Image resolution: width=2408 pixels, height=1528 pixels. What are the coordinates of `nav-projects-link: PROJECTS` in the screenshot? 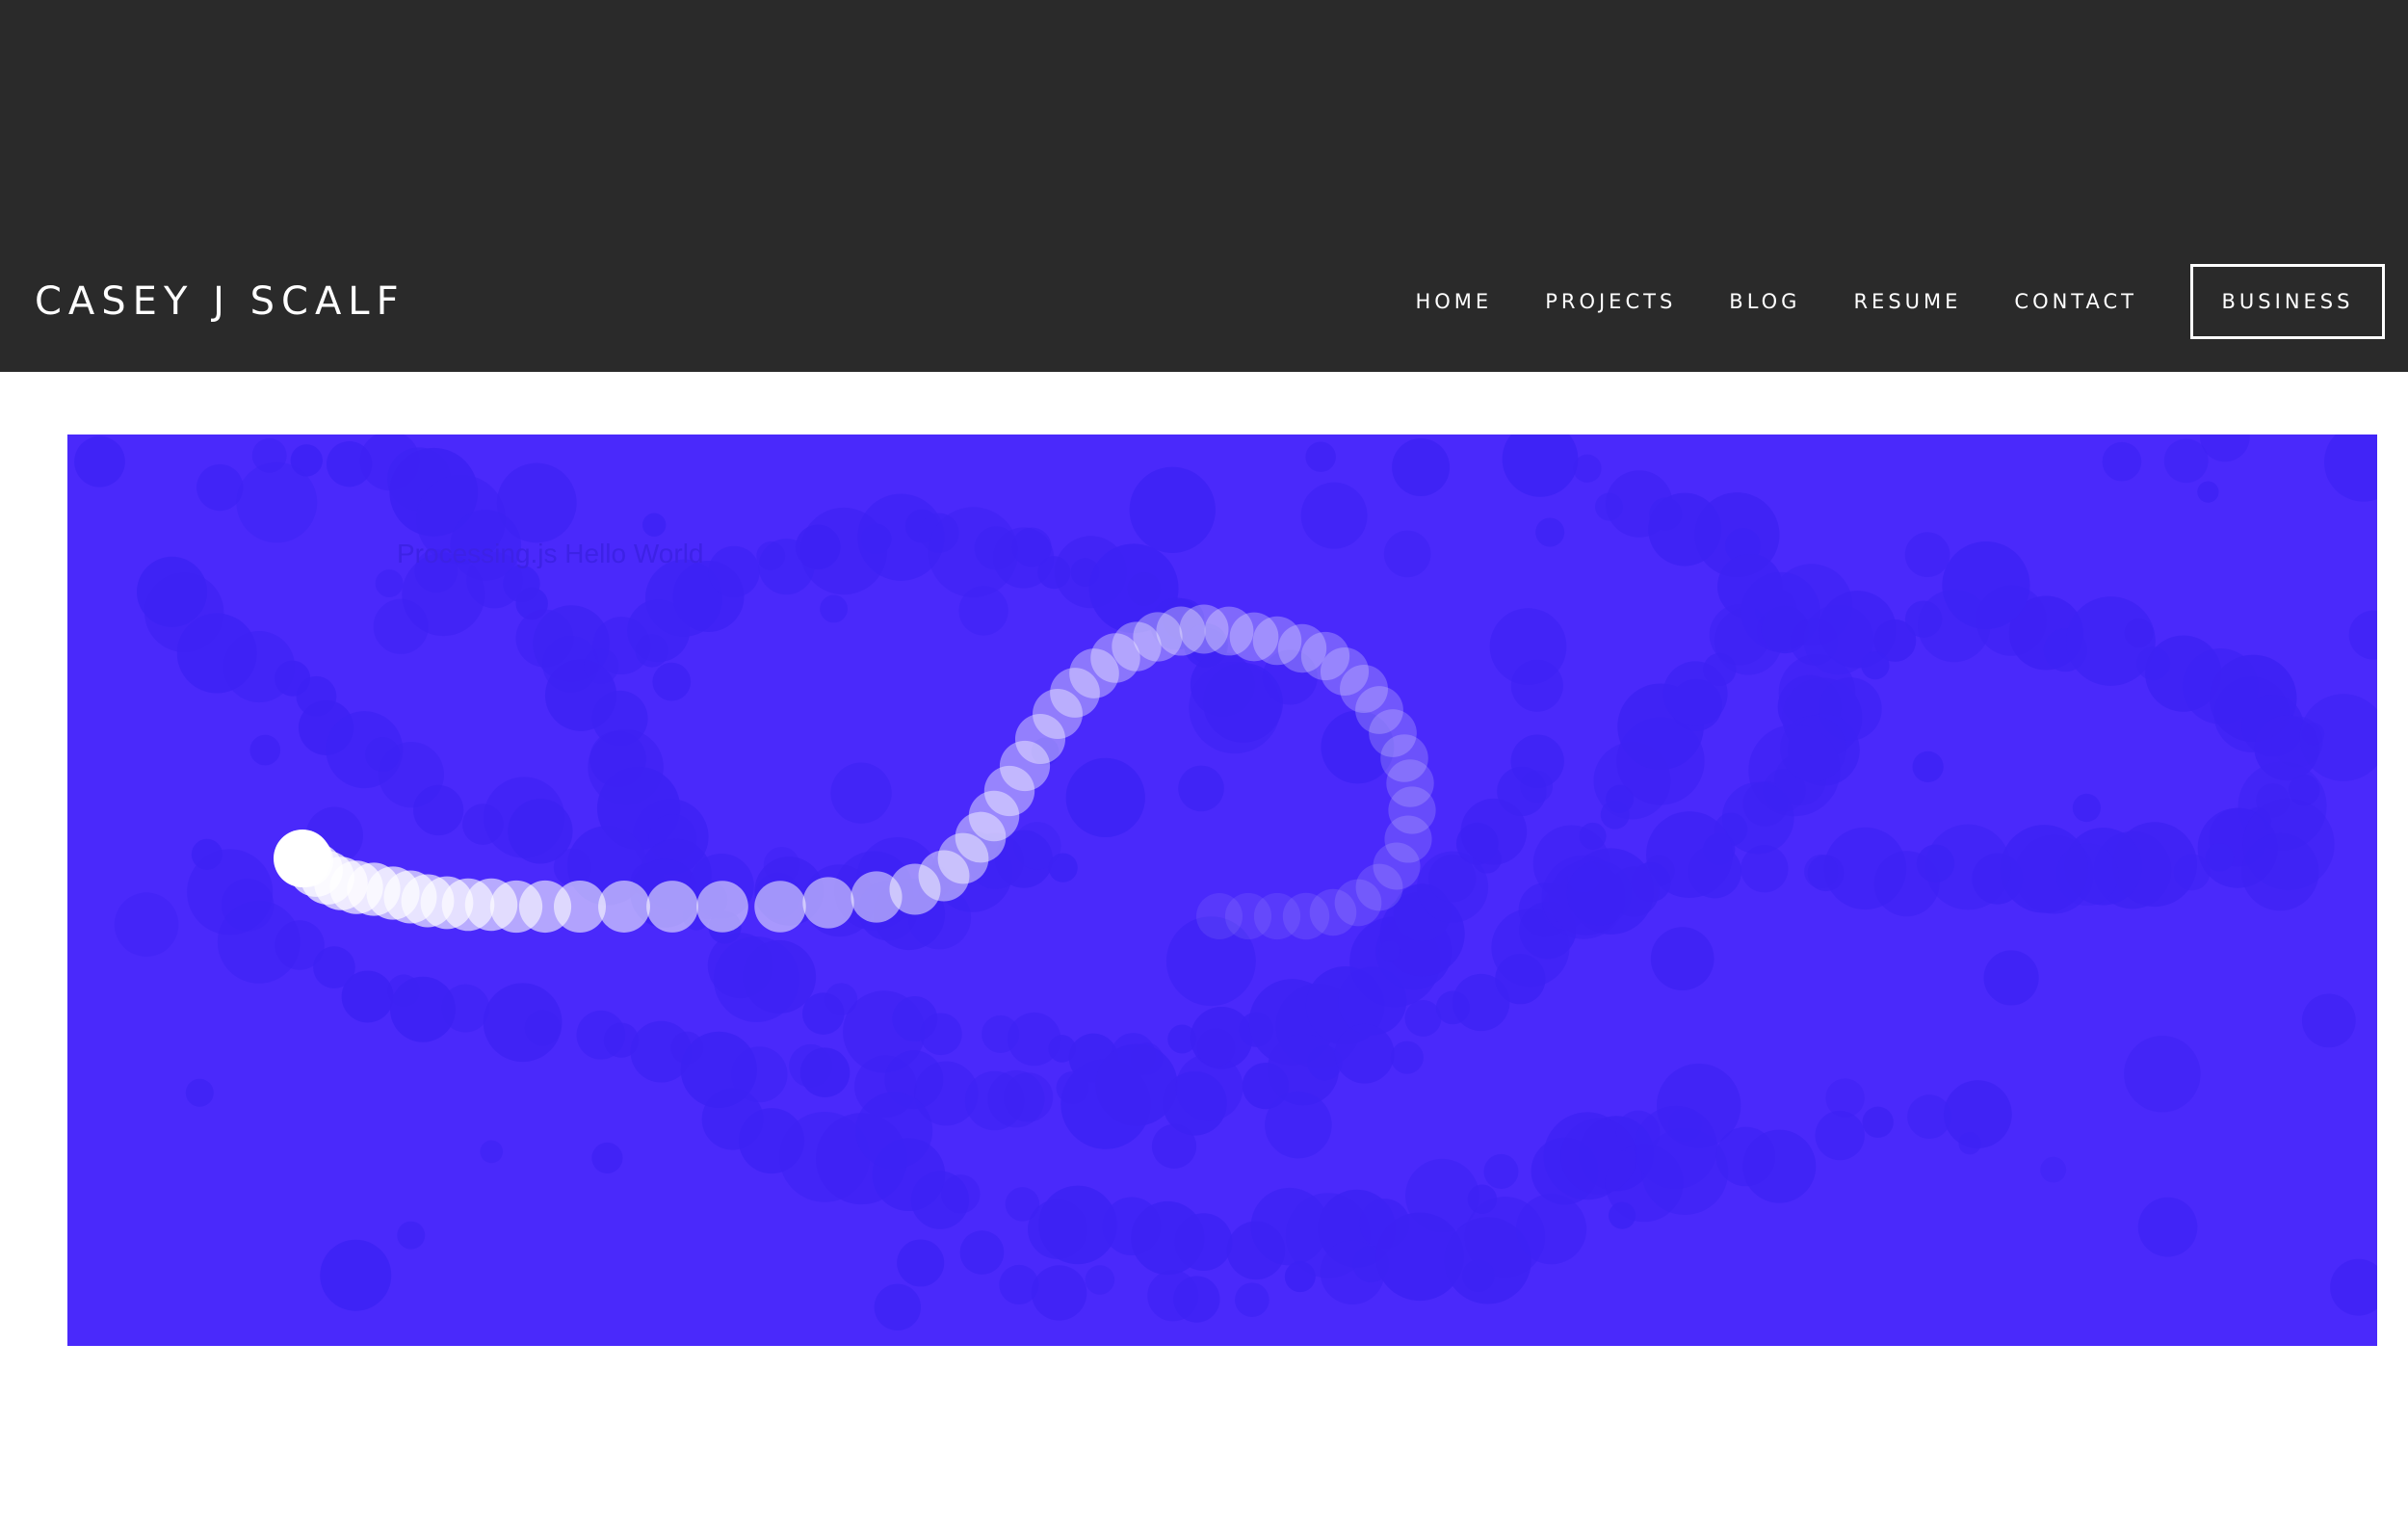 It's located at (1610, 301).